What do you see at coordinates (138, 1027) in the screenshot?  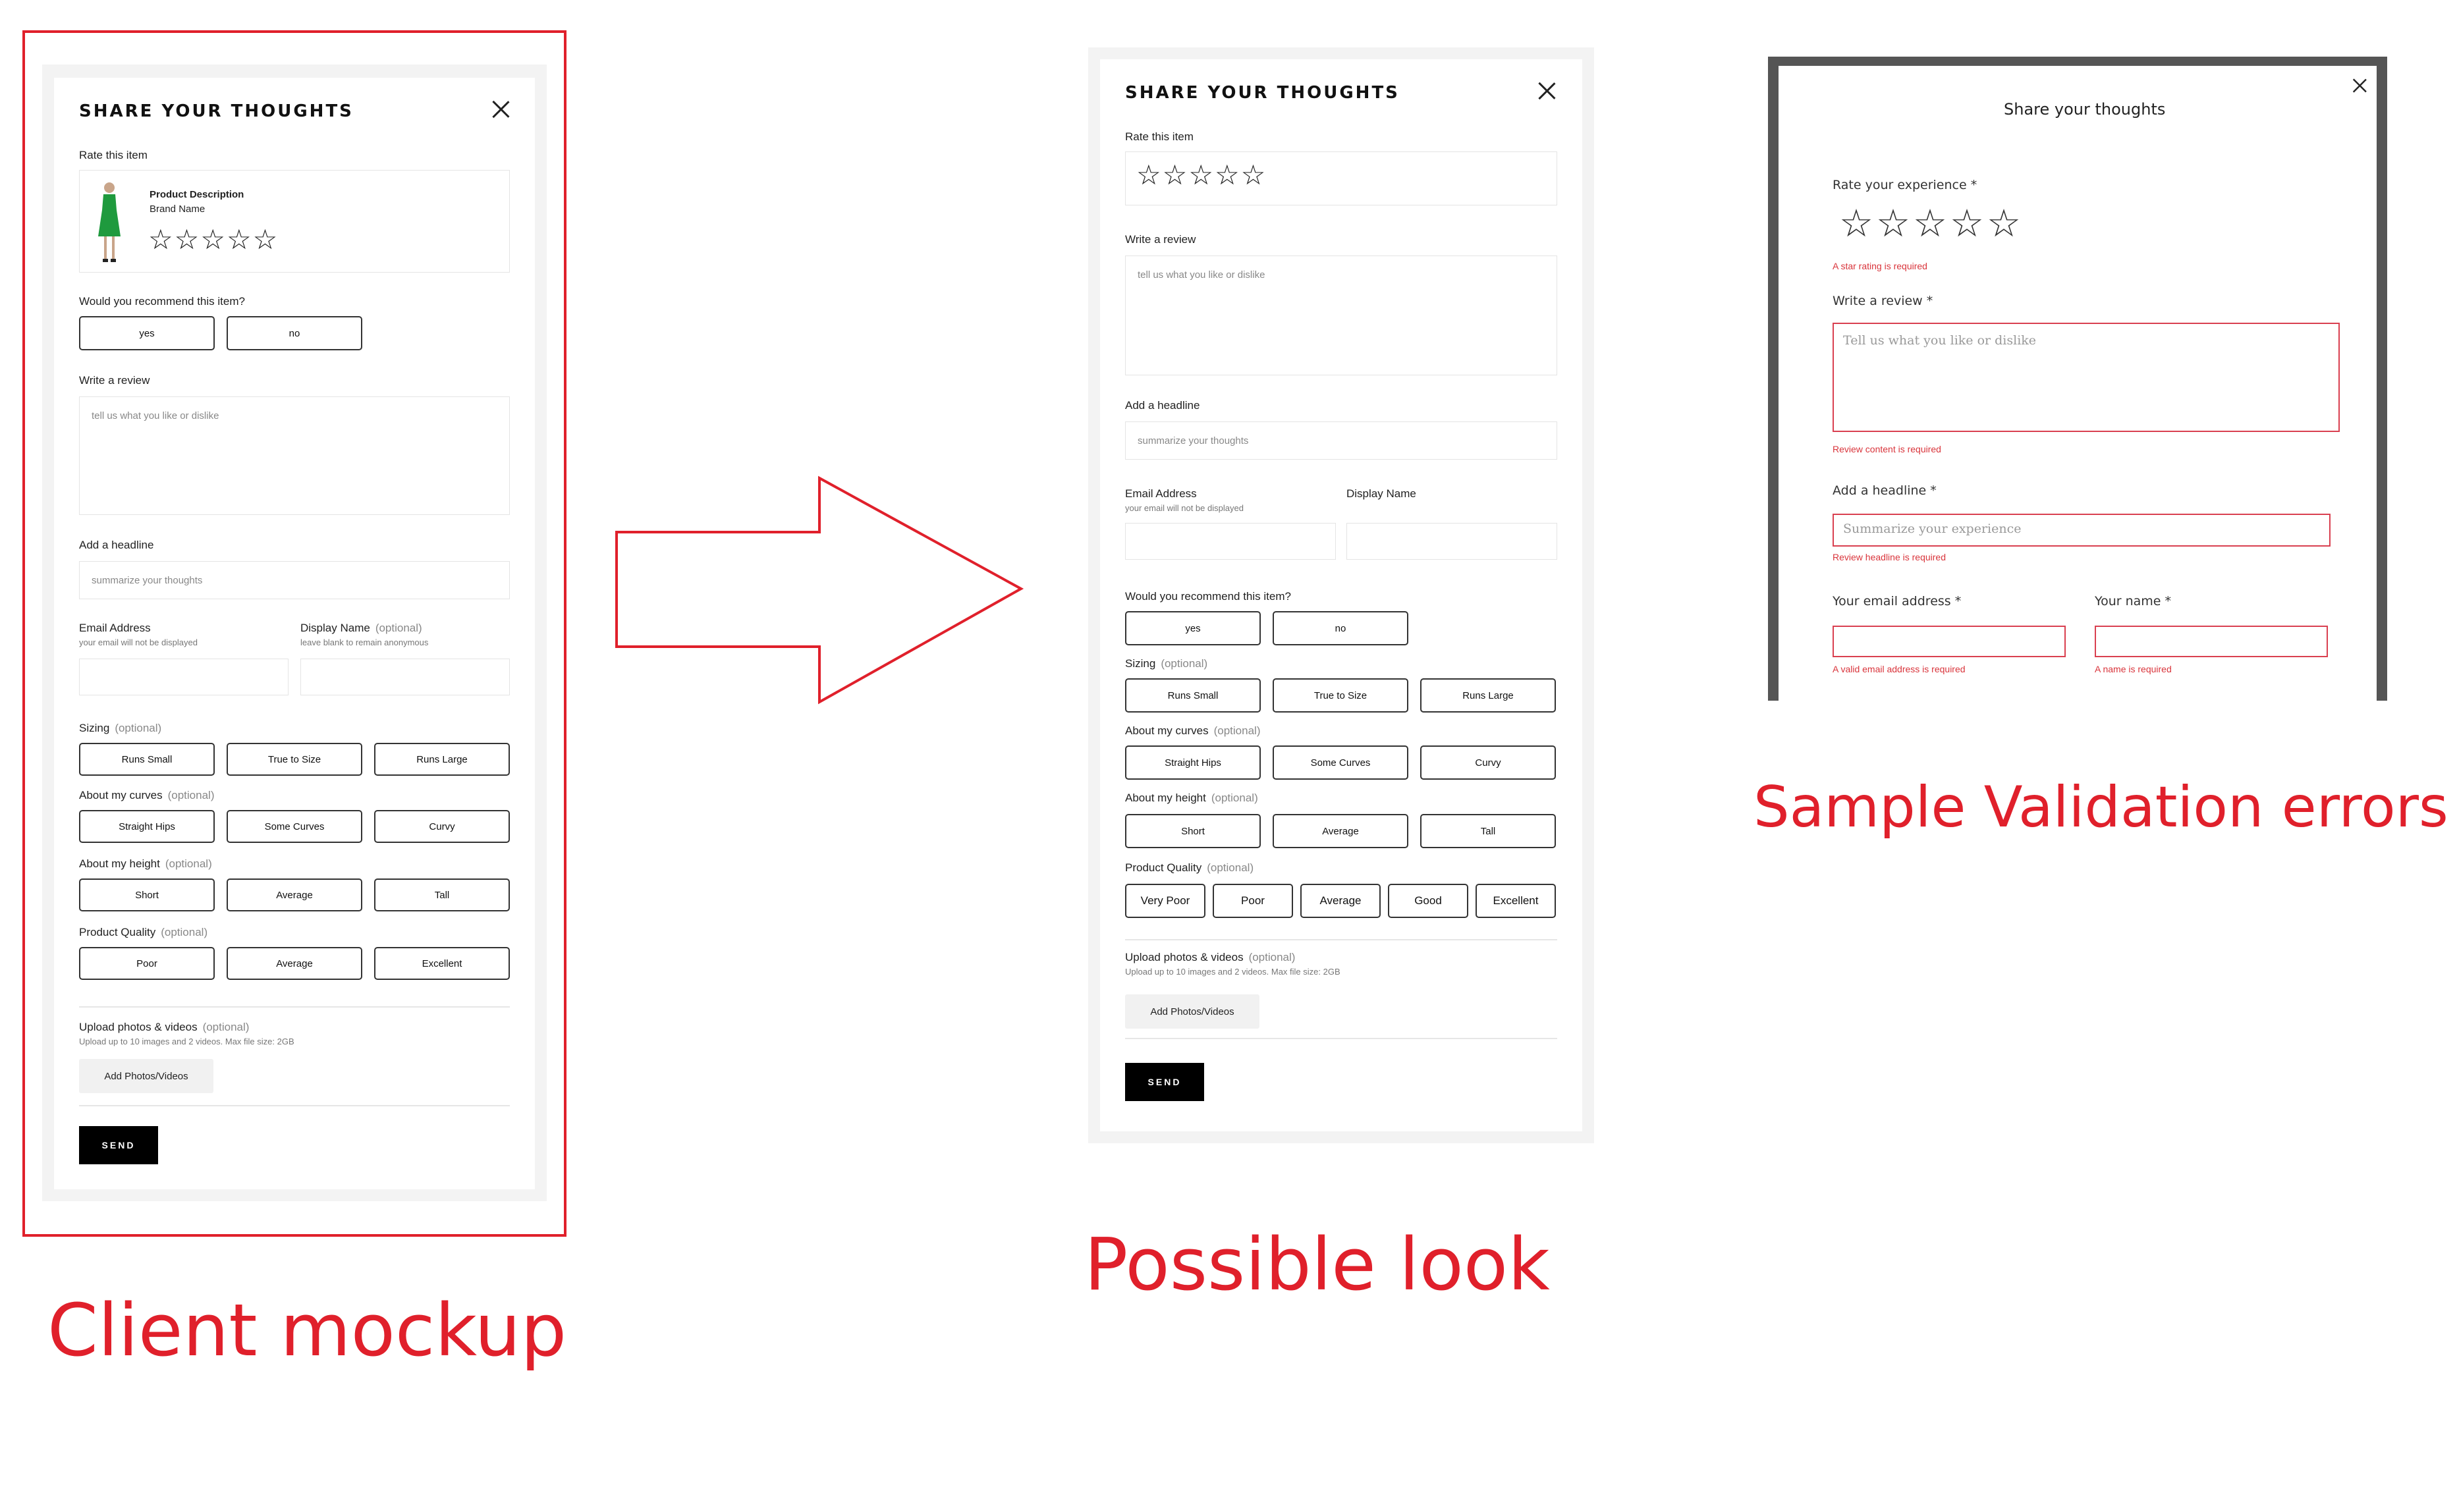 I see `upload-text: Upload photos & videos` at bounding box center [138, 1027].